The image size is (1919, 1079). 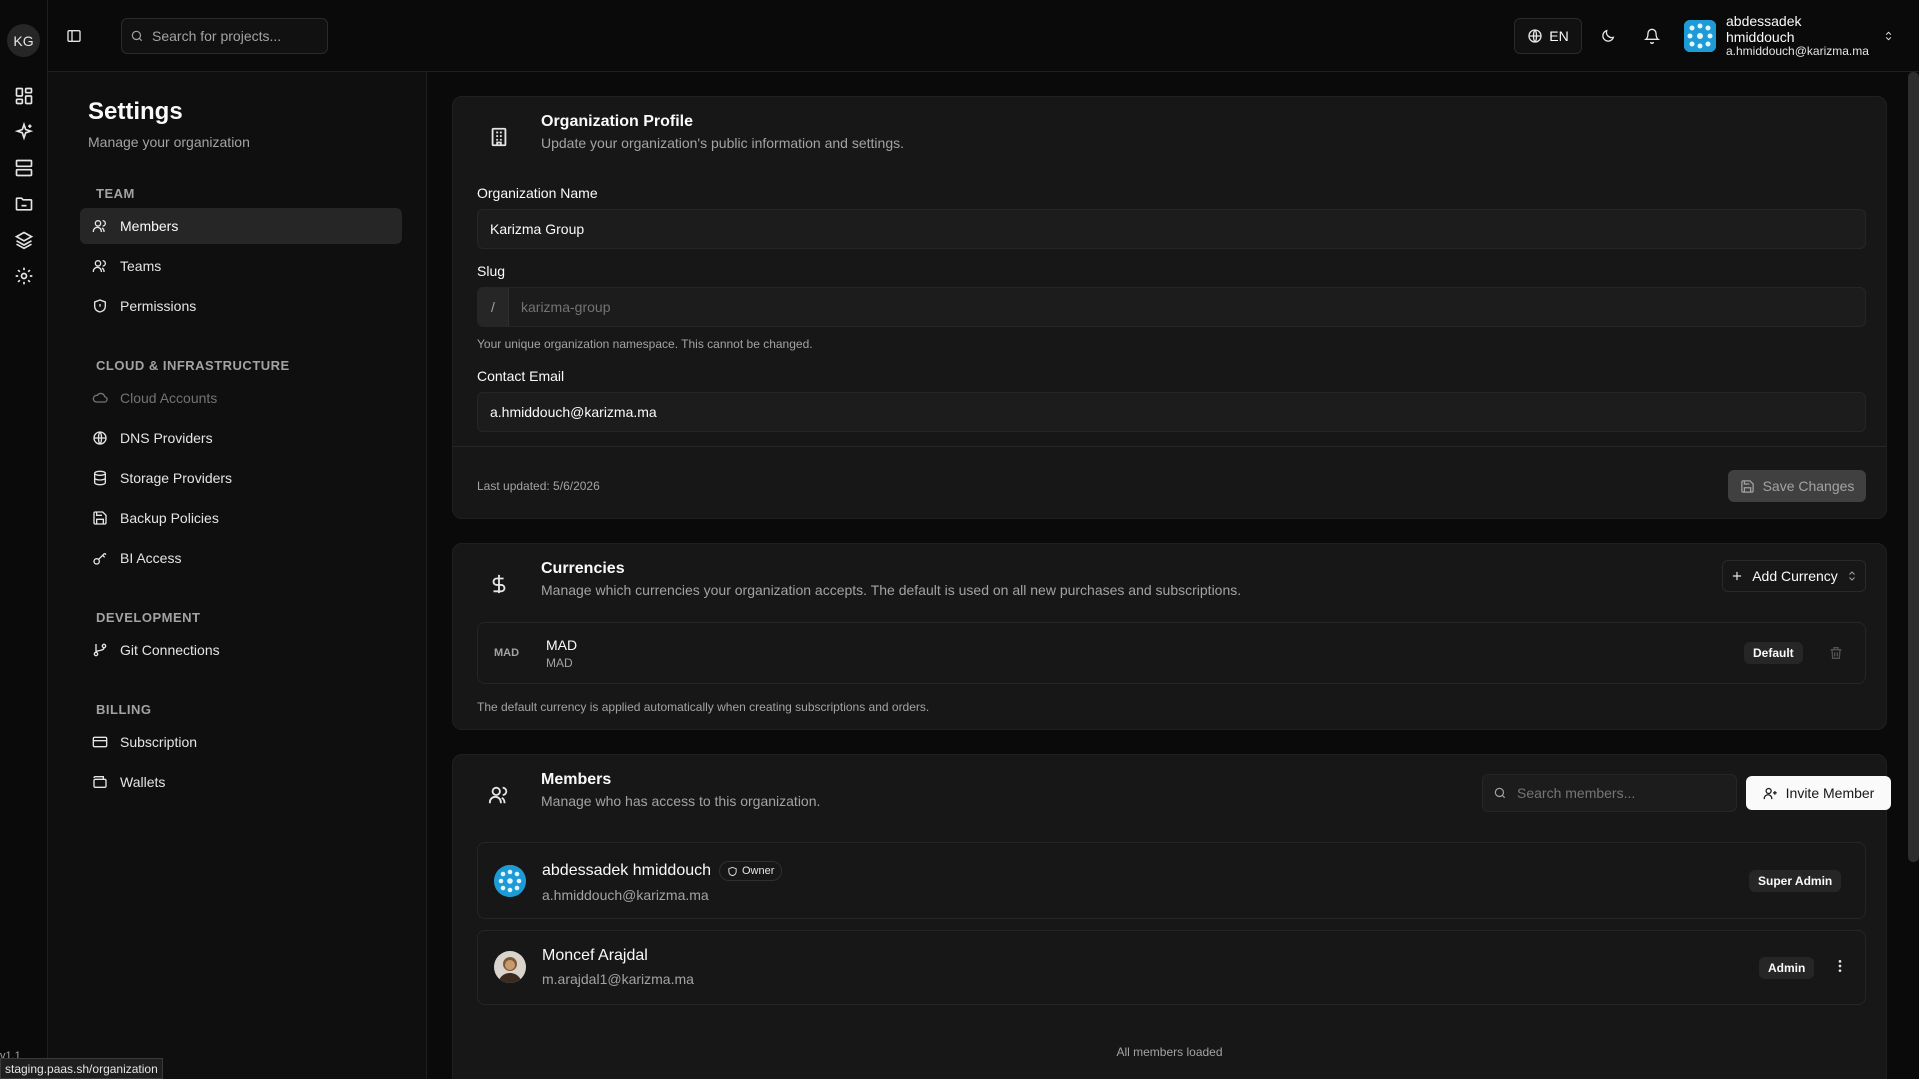 What do you see at coordinates (562, 645) in the screenshot?
I see `currency-name: MAD` at bounding box center [562, 645].